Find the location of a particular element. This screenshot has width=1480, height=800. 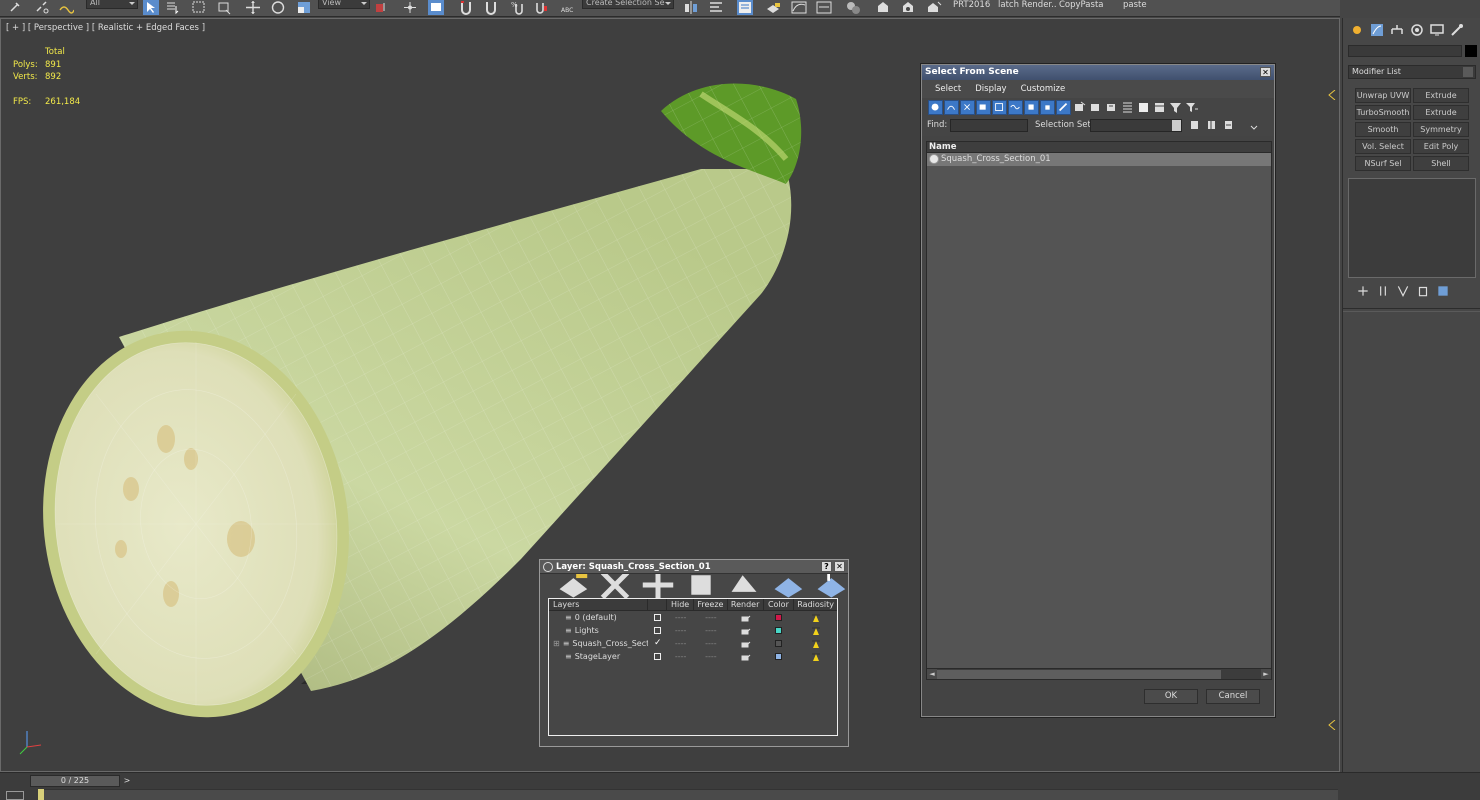

close-button: ✕ is located at coordinates (1265, 72).